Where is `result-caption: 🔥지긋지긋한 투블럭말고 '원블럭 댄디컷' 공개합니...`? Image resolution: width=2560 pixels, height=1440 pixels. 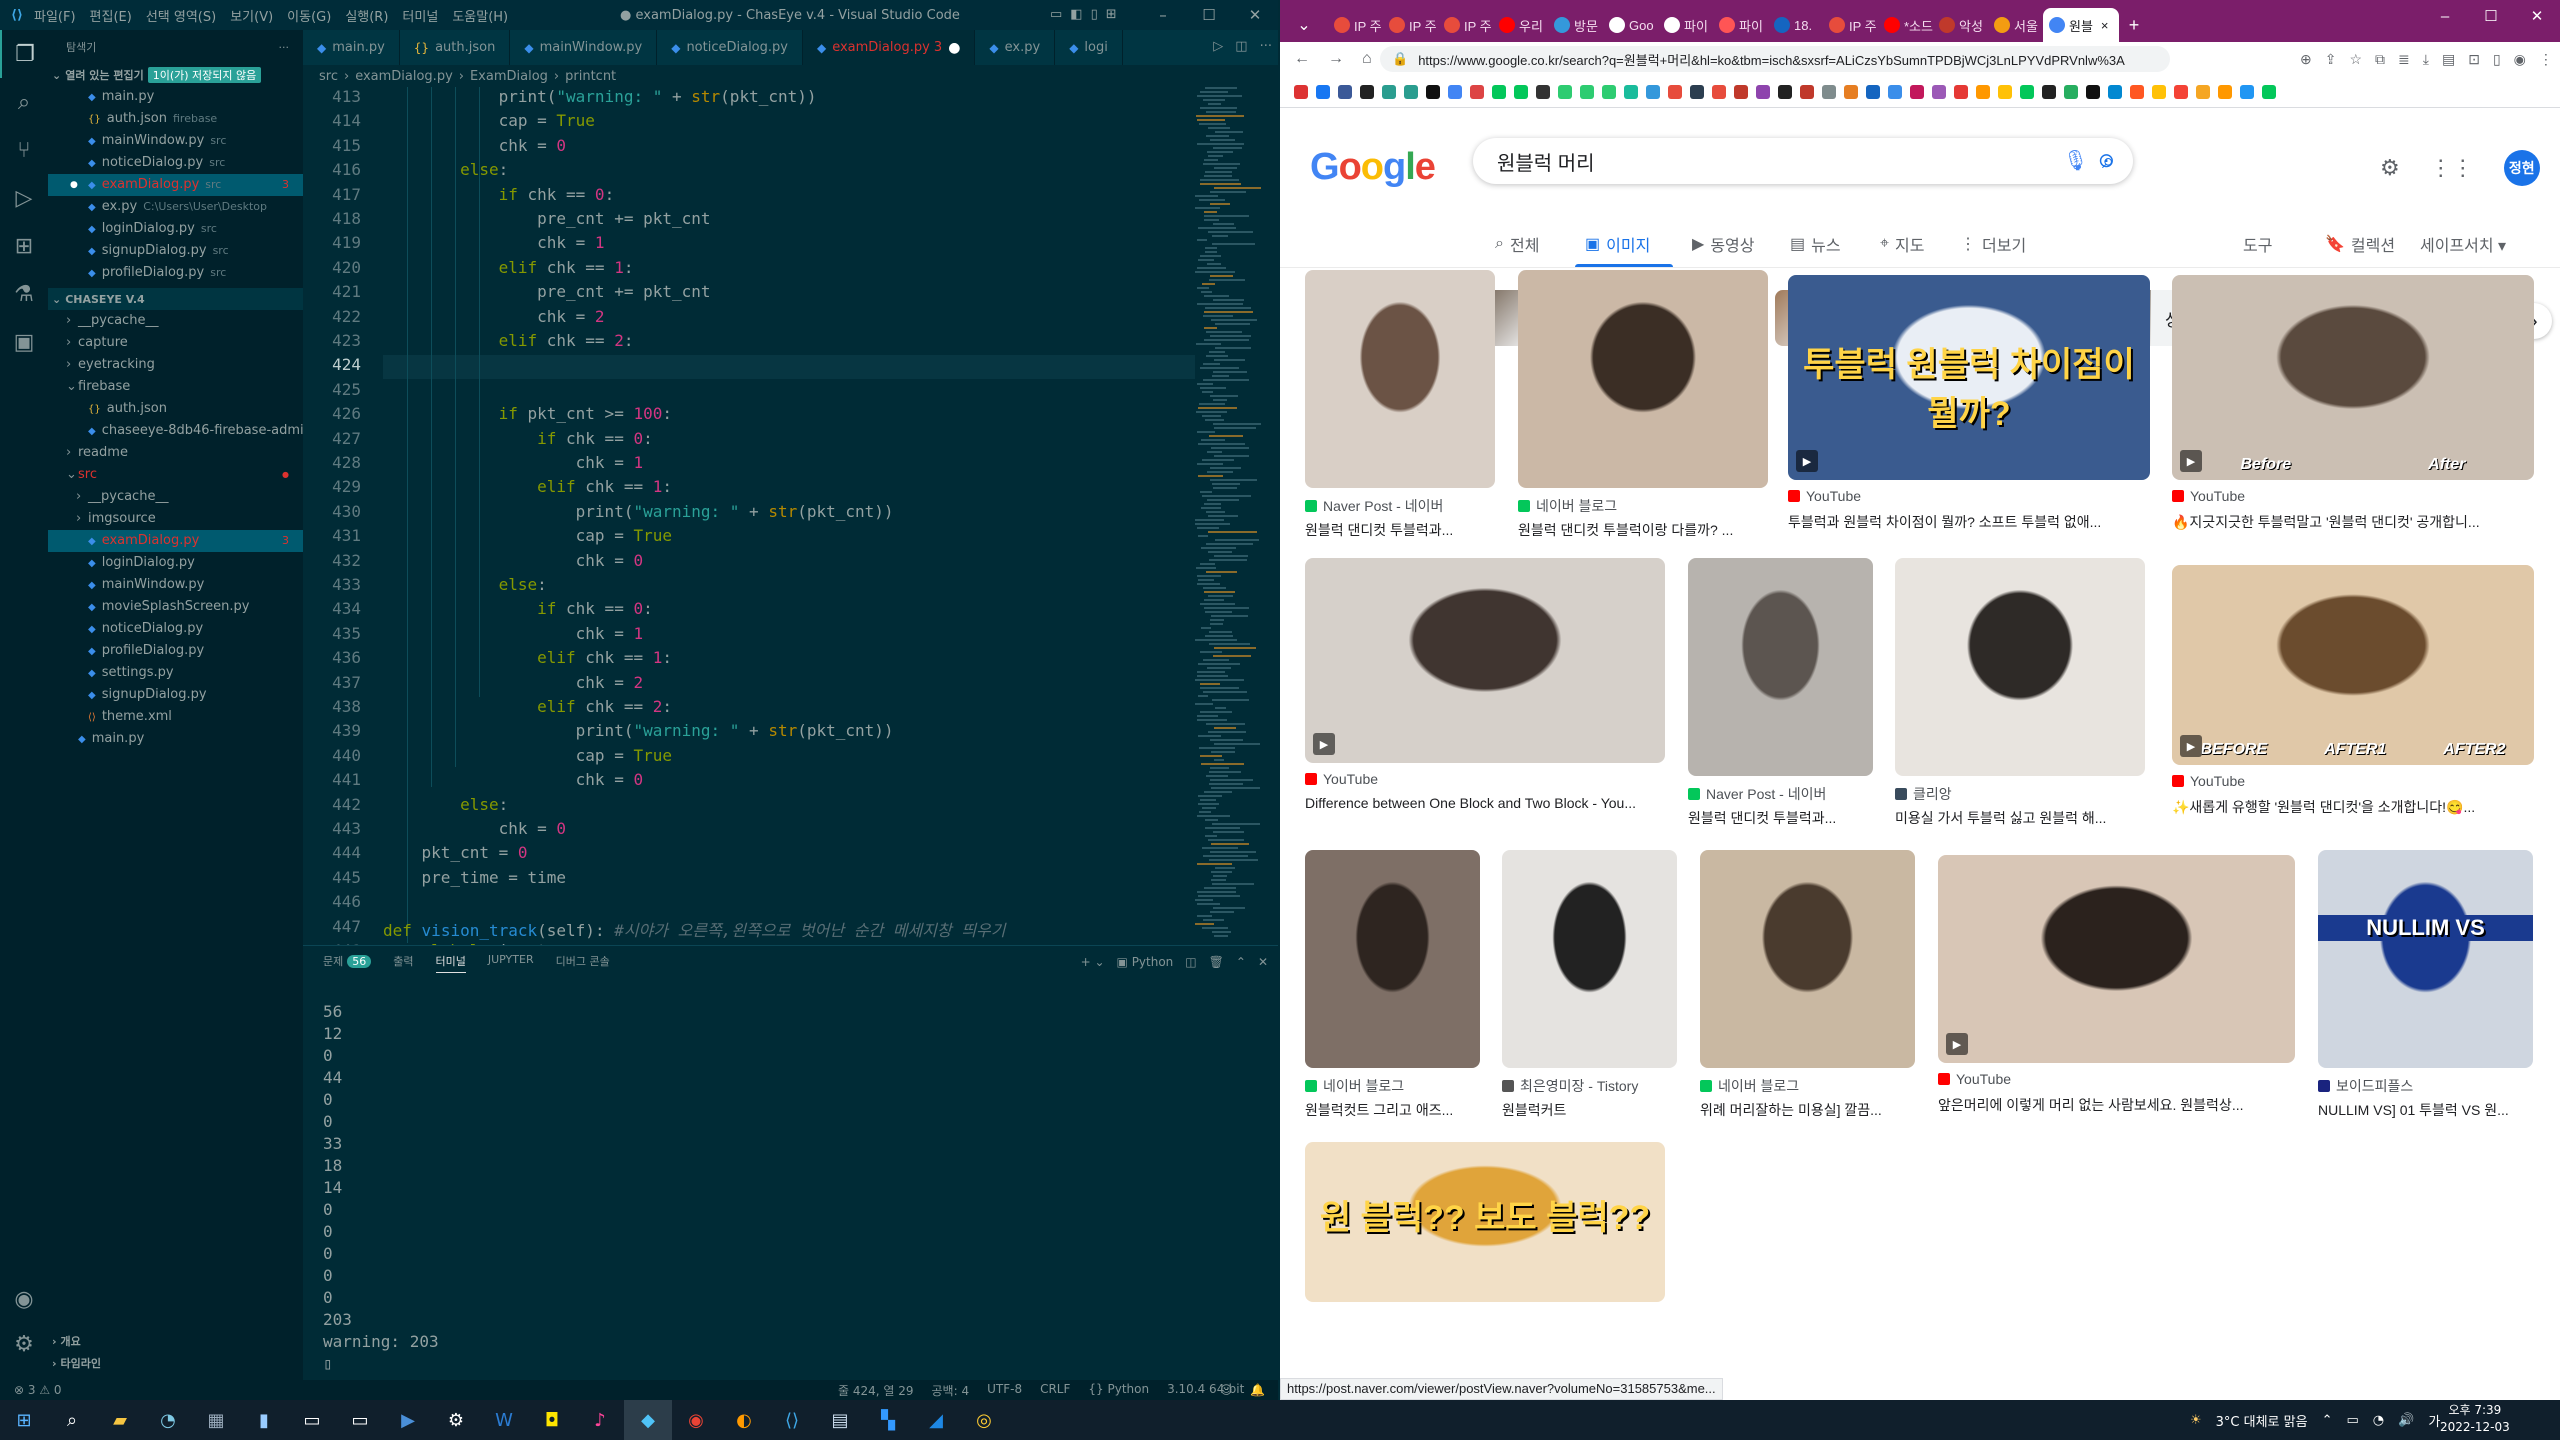 result-caption: 🔥지긋지긋한 투블럭말고 '원블럭 댄디컷' 공개합니... is located at coordinates (2353, 522).